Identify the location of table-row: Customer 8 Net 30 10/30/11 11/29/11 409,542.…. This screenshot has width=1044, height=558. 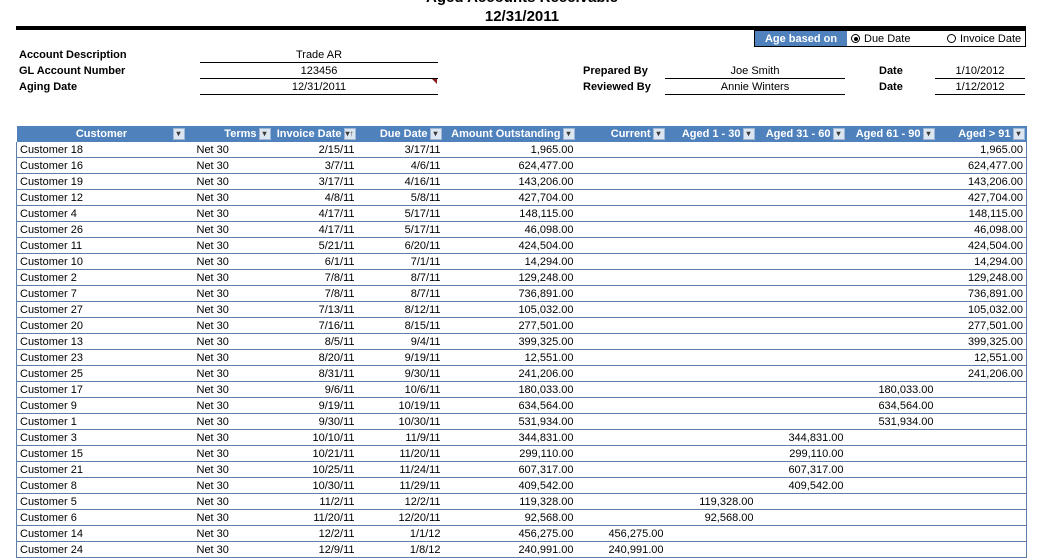
(521, 485).